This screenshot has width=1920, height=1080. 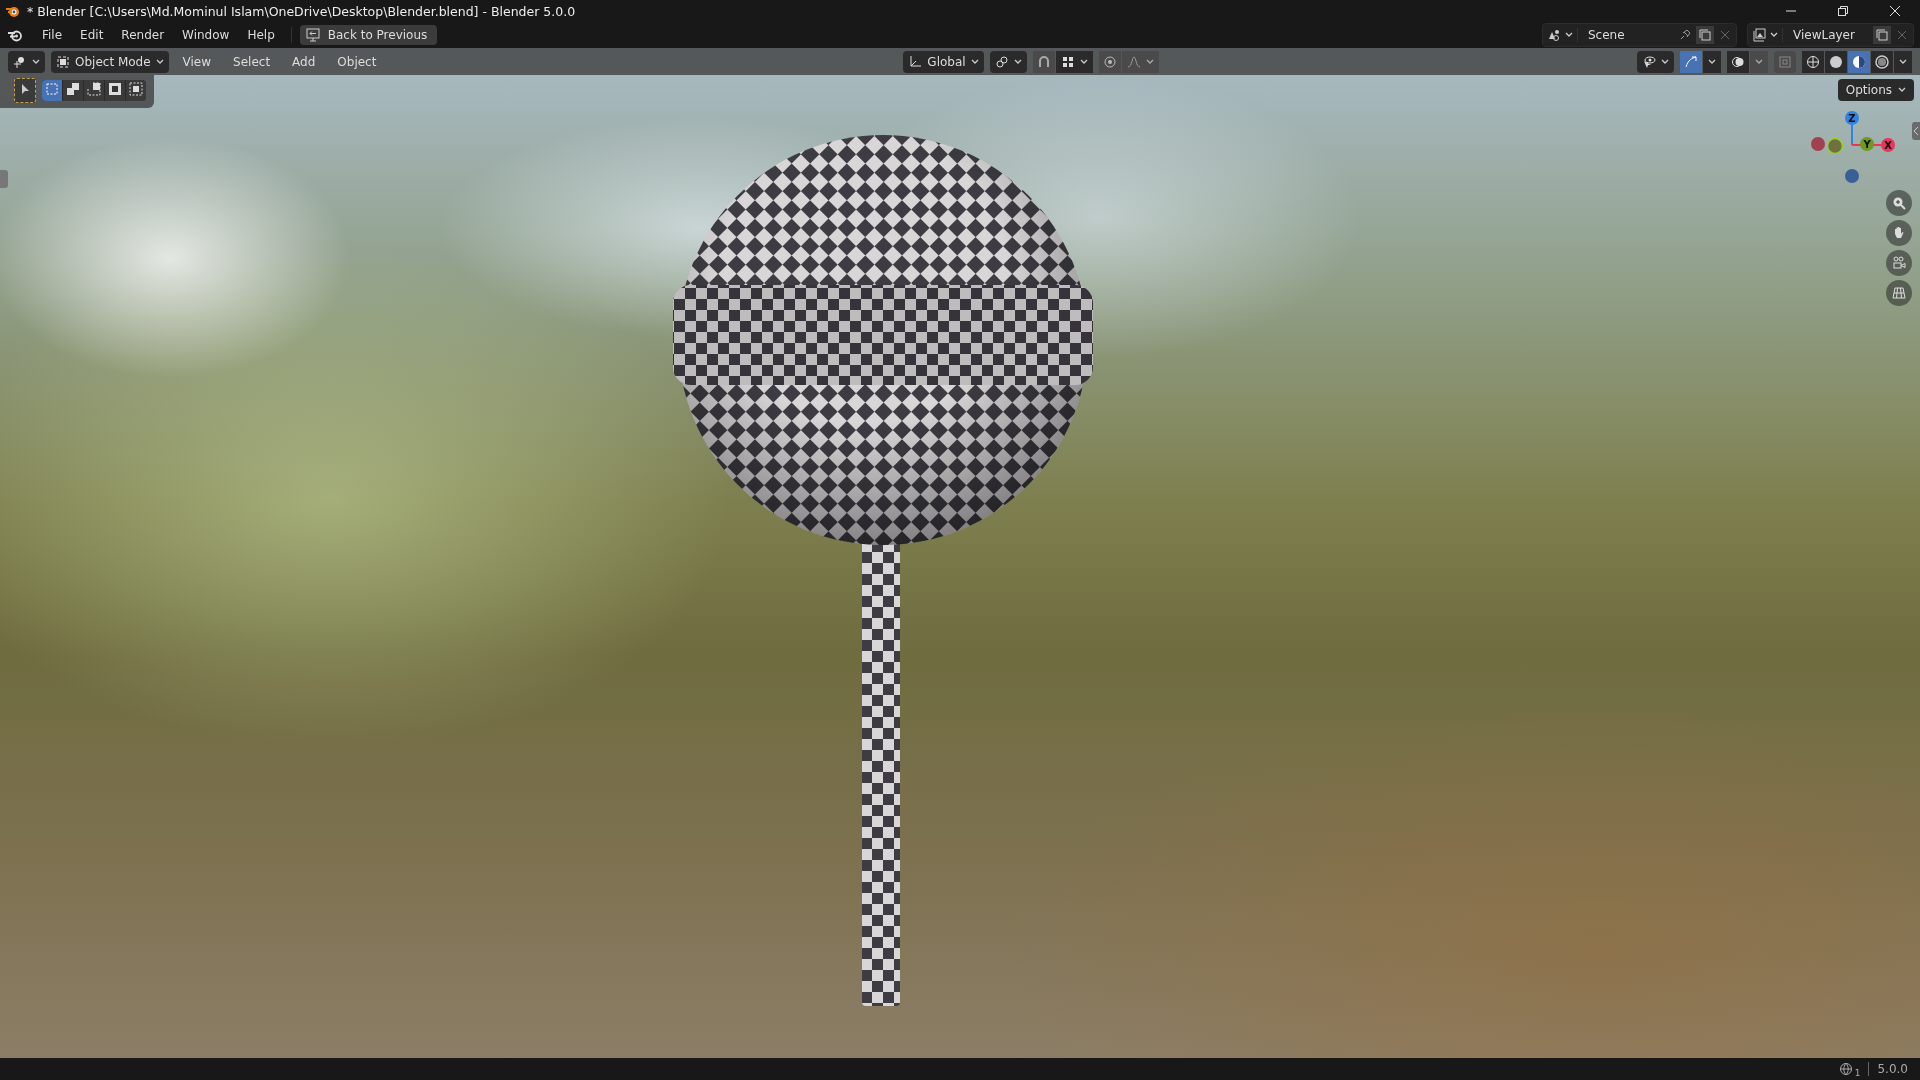 What do you see at coordinates (197, 61) in the screenshot?
I see `menu-item: View` at bounding box center [197, 61].